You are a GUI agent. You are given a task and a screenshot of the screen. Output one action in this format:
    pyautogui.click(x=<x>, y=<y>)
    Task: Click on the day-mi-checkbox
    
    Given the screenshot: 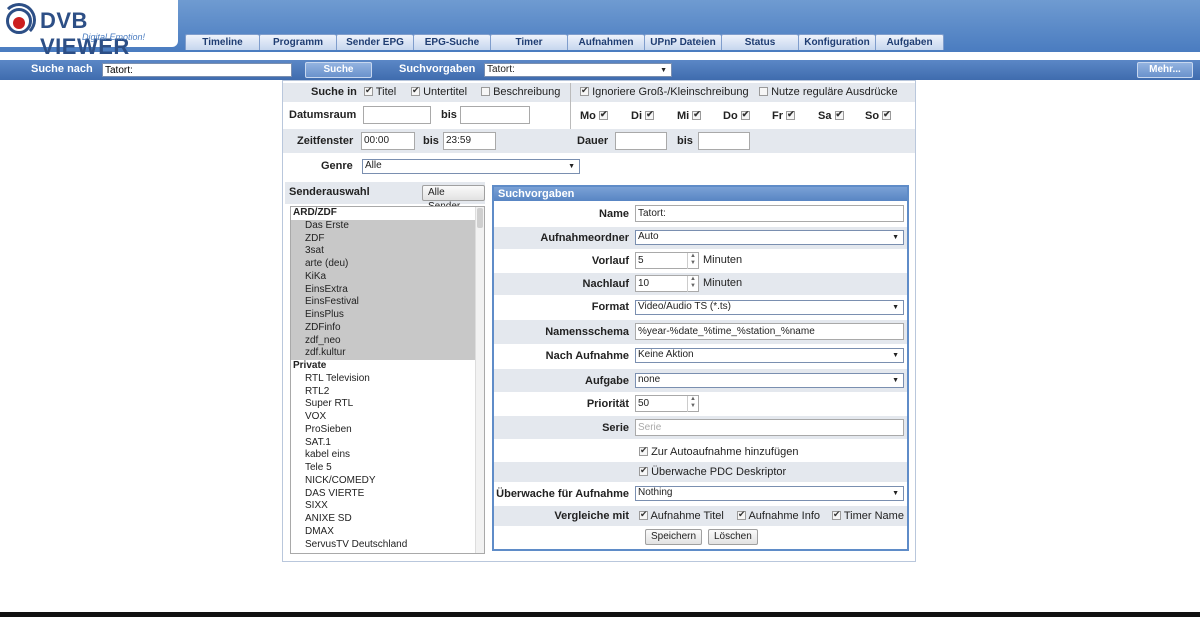 What is the action you would take?
    pyautogui.click(x=697, y=114)
    